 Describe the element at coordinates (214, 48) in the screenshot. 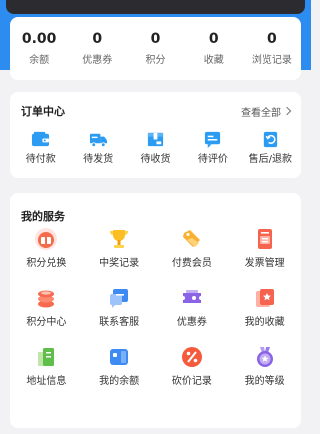

I see `stat-favorites: 0 收藏` at that location.